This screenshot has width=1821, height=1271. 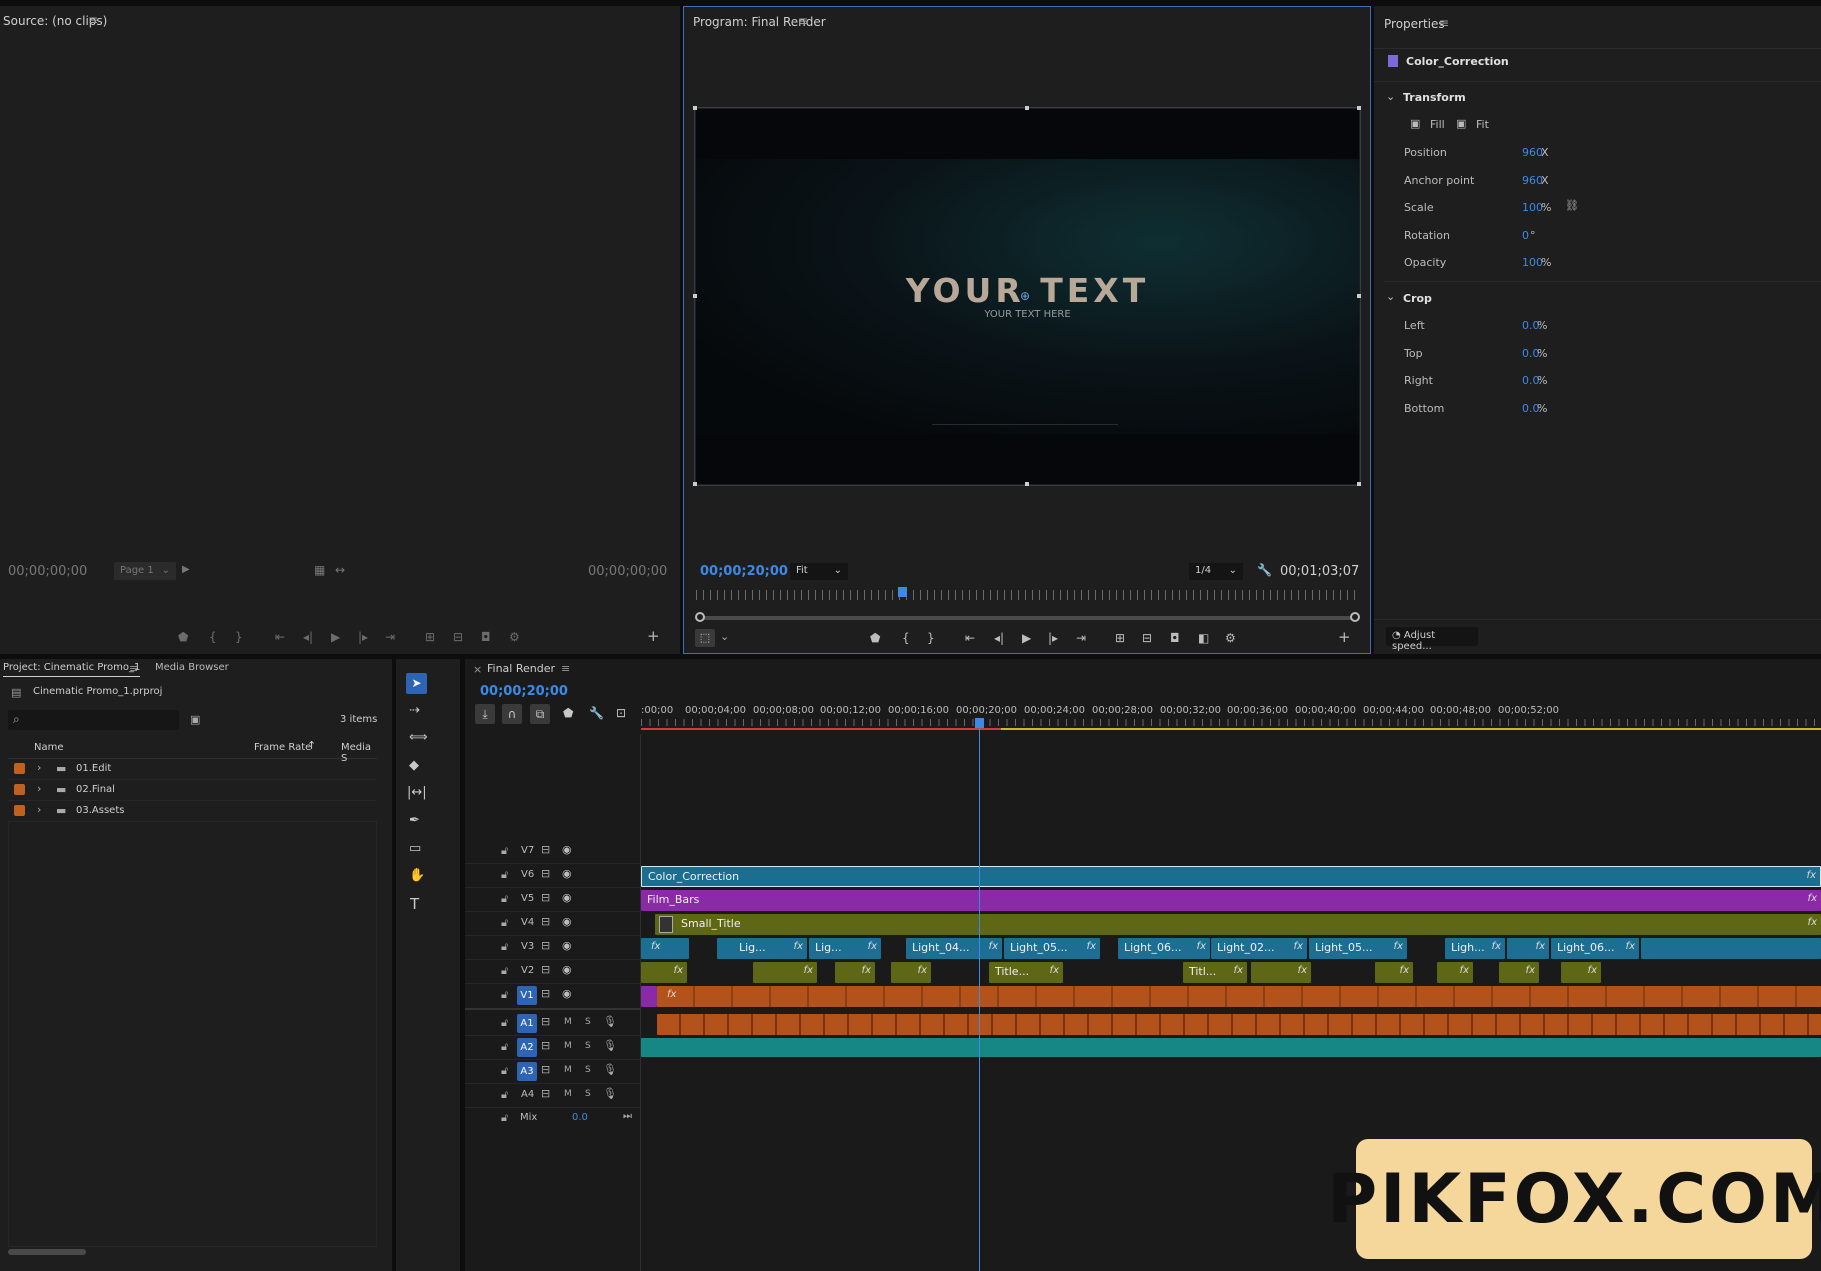 I want to click on track-label: A1, so click(x=527, y=1023).